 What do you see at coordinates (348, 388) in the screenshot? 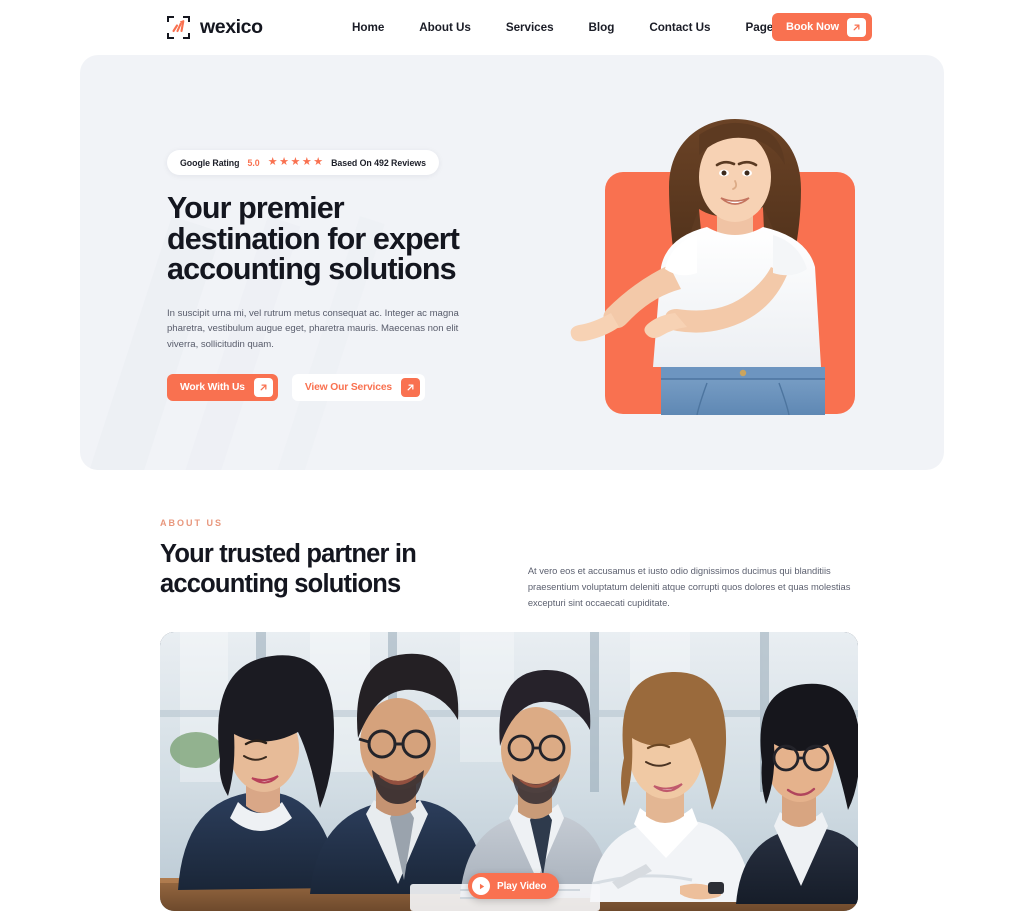
I see `button-label: View Our Services` at bounding box center [348, 388].